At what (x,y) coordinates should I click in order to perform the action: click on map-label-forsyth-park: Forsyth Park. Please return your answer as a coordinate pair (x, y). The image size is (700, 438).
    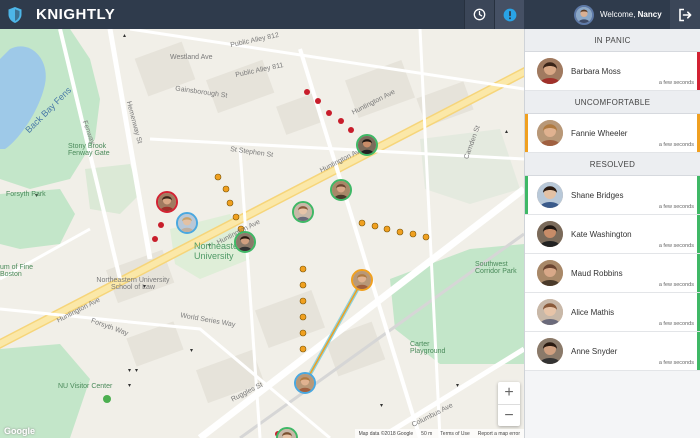
    Looking at the image, I should click on (26, 194).